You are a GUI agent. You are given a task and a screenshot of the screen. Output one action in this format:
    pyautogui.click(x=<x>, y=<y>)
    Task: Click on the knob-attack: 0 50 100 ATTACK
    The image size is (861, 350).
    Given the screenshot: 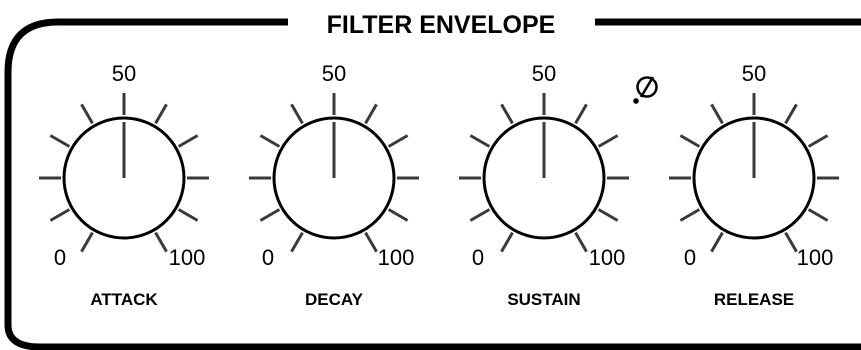 What is the action you would take?
    pyautogui.click(x=124, y=185)
    